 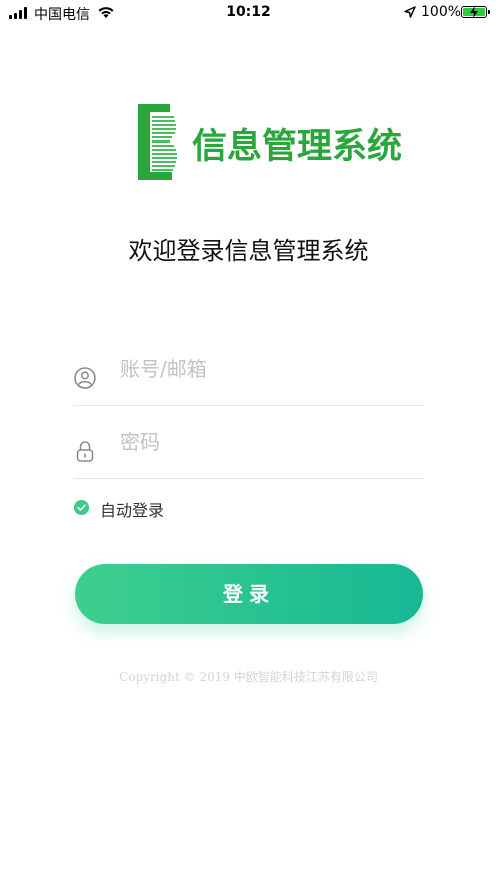 What do you see at coordinates (297, 147) in the screenshot?
I see `logo-text: 信息管理系统` at bounding box center [297, 147].